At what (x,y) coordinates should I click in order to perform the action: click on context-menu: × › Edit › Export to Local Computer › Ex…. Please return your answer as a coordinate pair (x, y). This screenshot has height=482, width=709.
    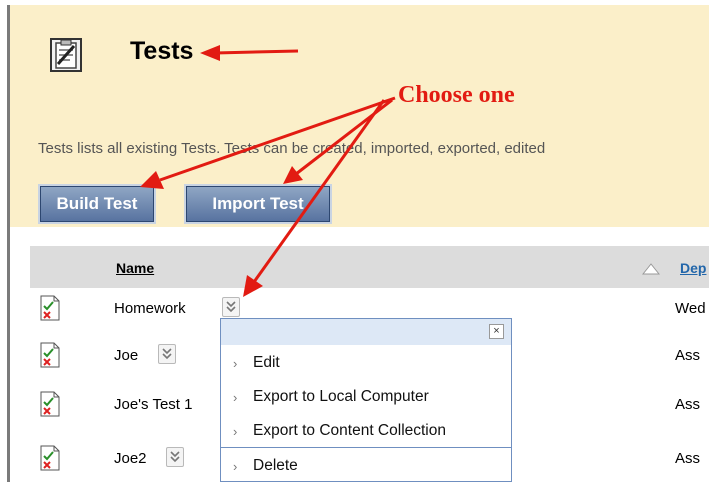
    Looking at the image, I should click on (366, 400).